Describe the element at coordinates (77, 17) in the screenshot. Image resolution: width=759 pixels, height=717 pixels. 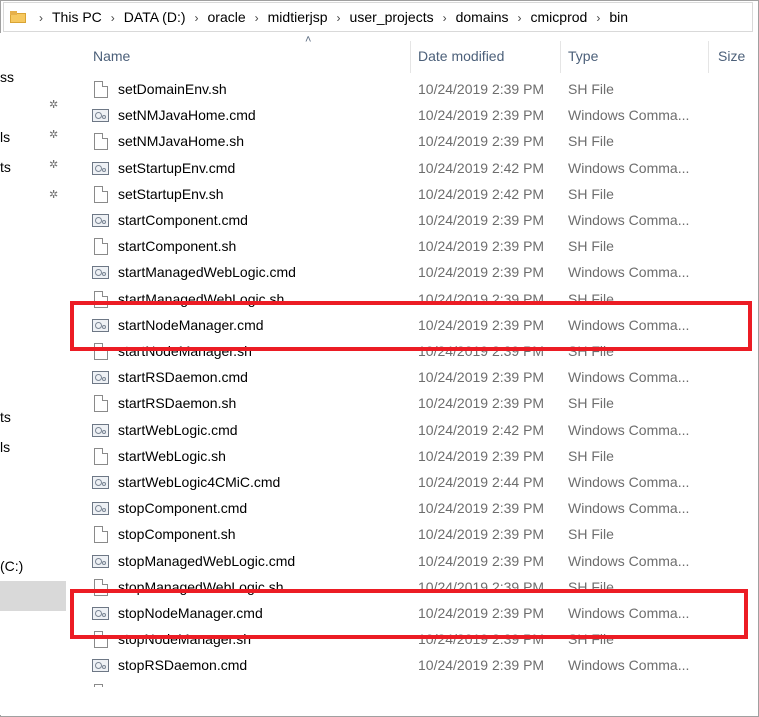
I see `breadcrumb-item: This PC` at that location.